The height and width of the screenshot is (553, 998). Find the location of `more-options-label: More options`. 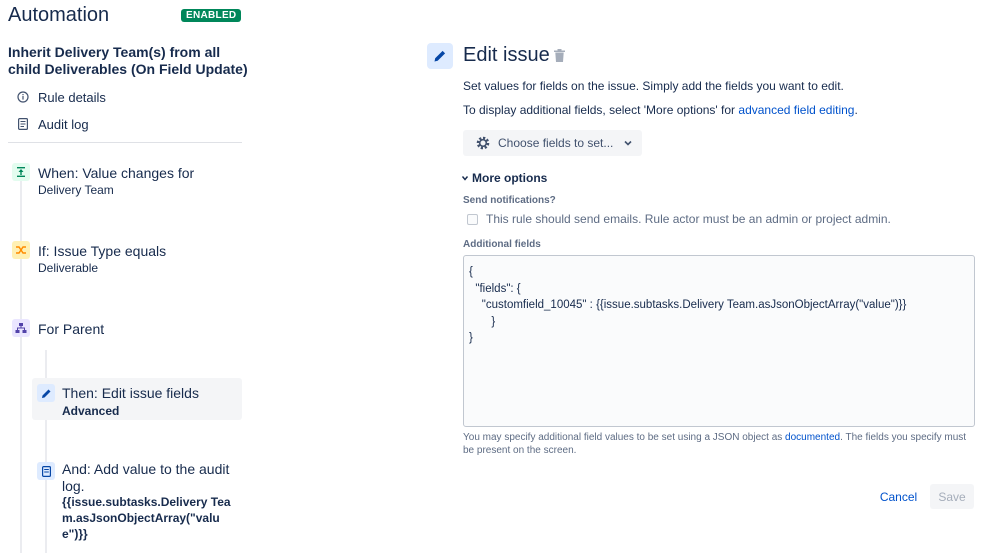

more-options-label: More options is located at coordinates (510, 178).